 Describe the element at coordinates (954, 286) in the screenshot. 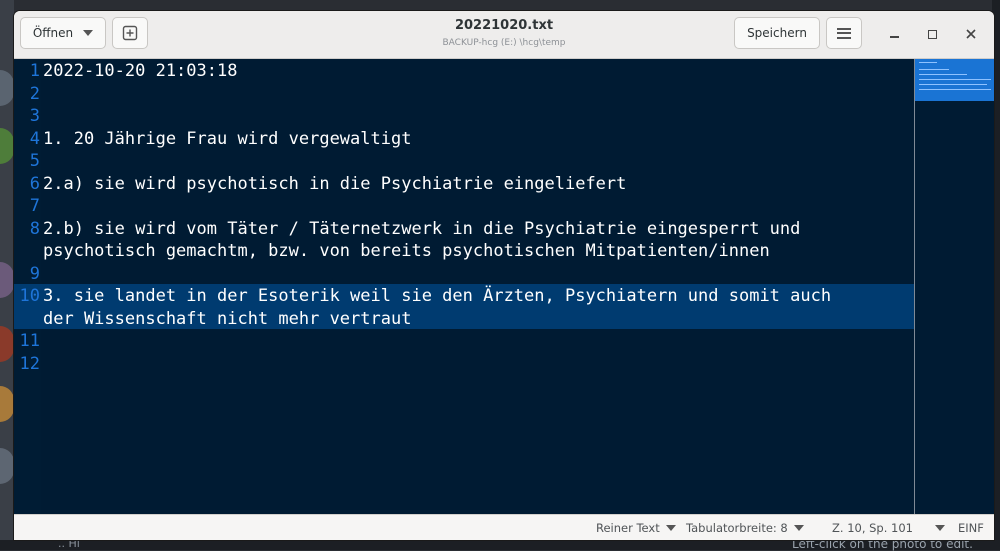

I see `minimap` at that location.